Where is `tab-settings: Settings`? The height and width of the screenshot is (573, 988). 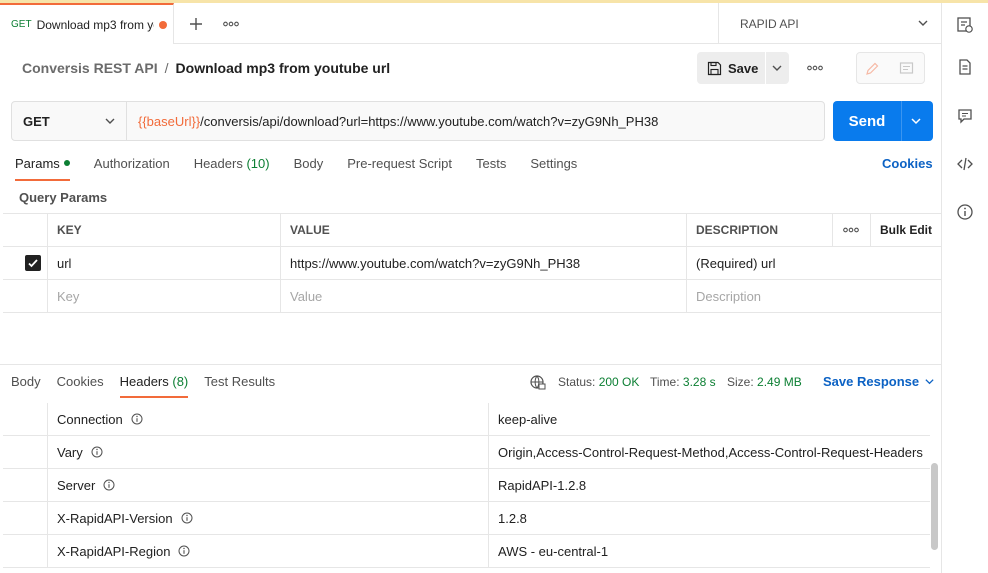
tab-settings: Settings is located at coordinates (553, 168).